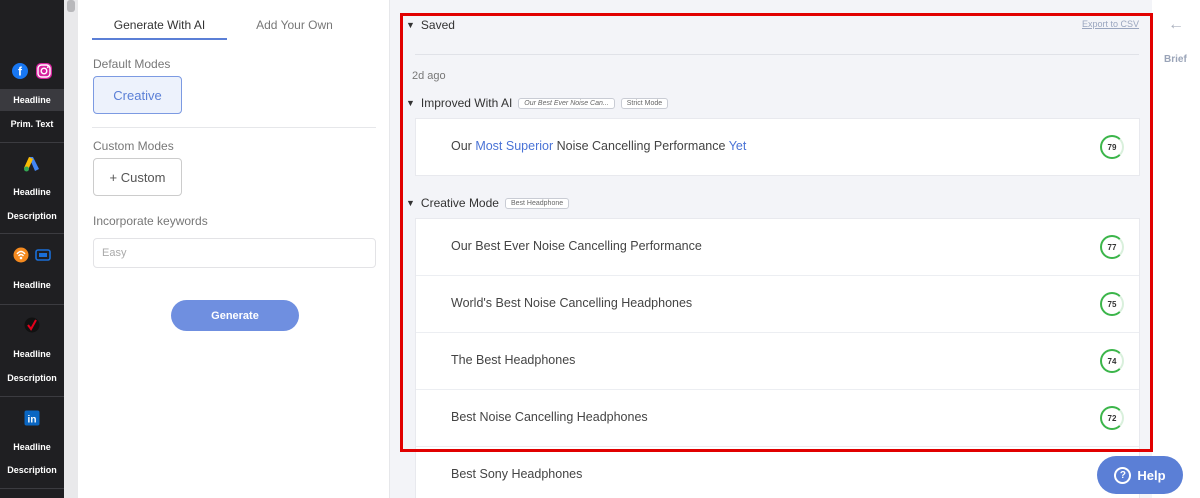 The width and height of the screenshot is (1200, 498). I want to click on sidebar-scrollbar-thumb, so click(71, 6).